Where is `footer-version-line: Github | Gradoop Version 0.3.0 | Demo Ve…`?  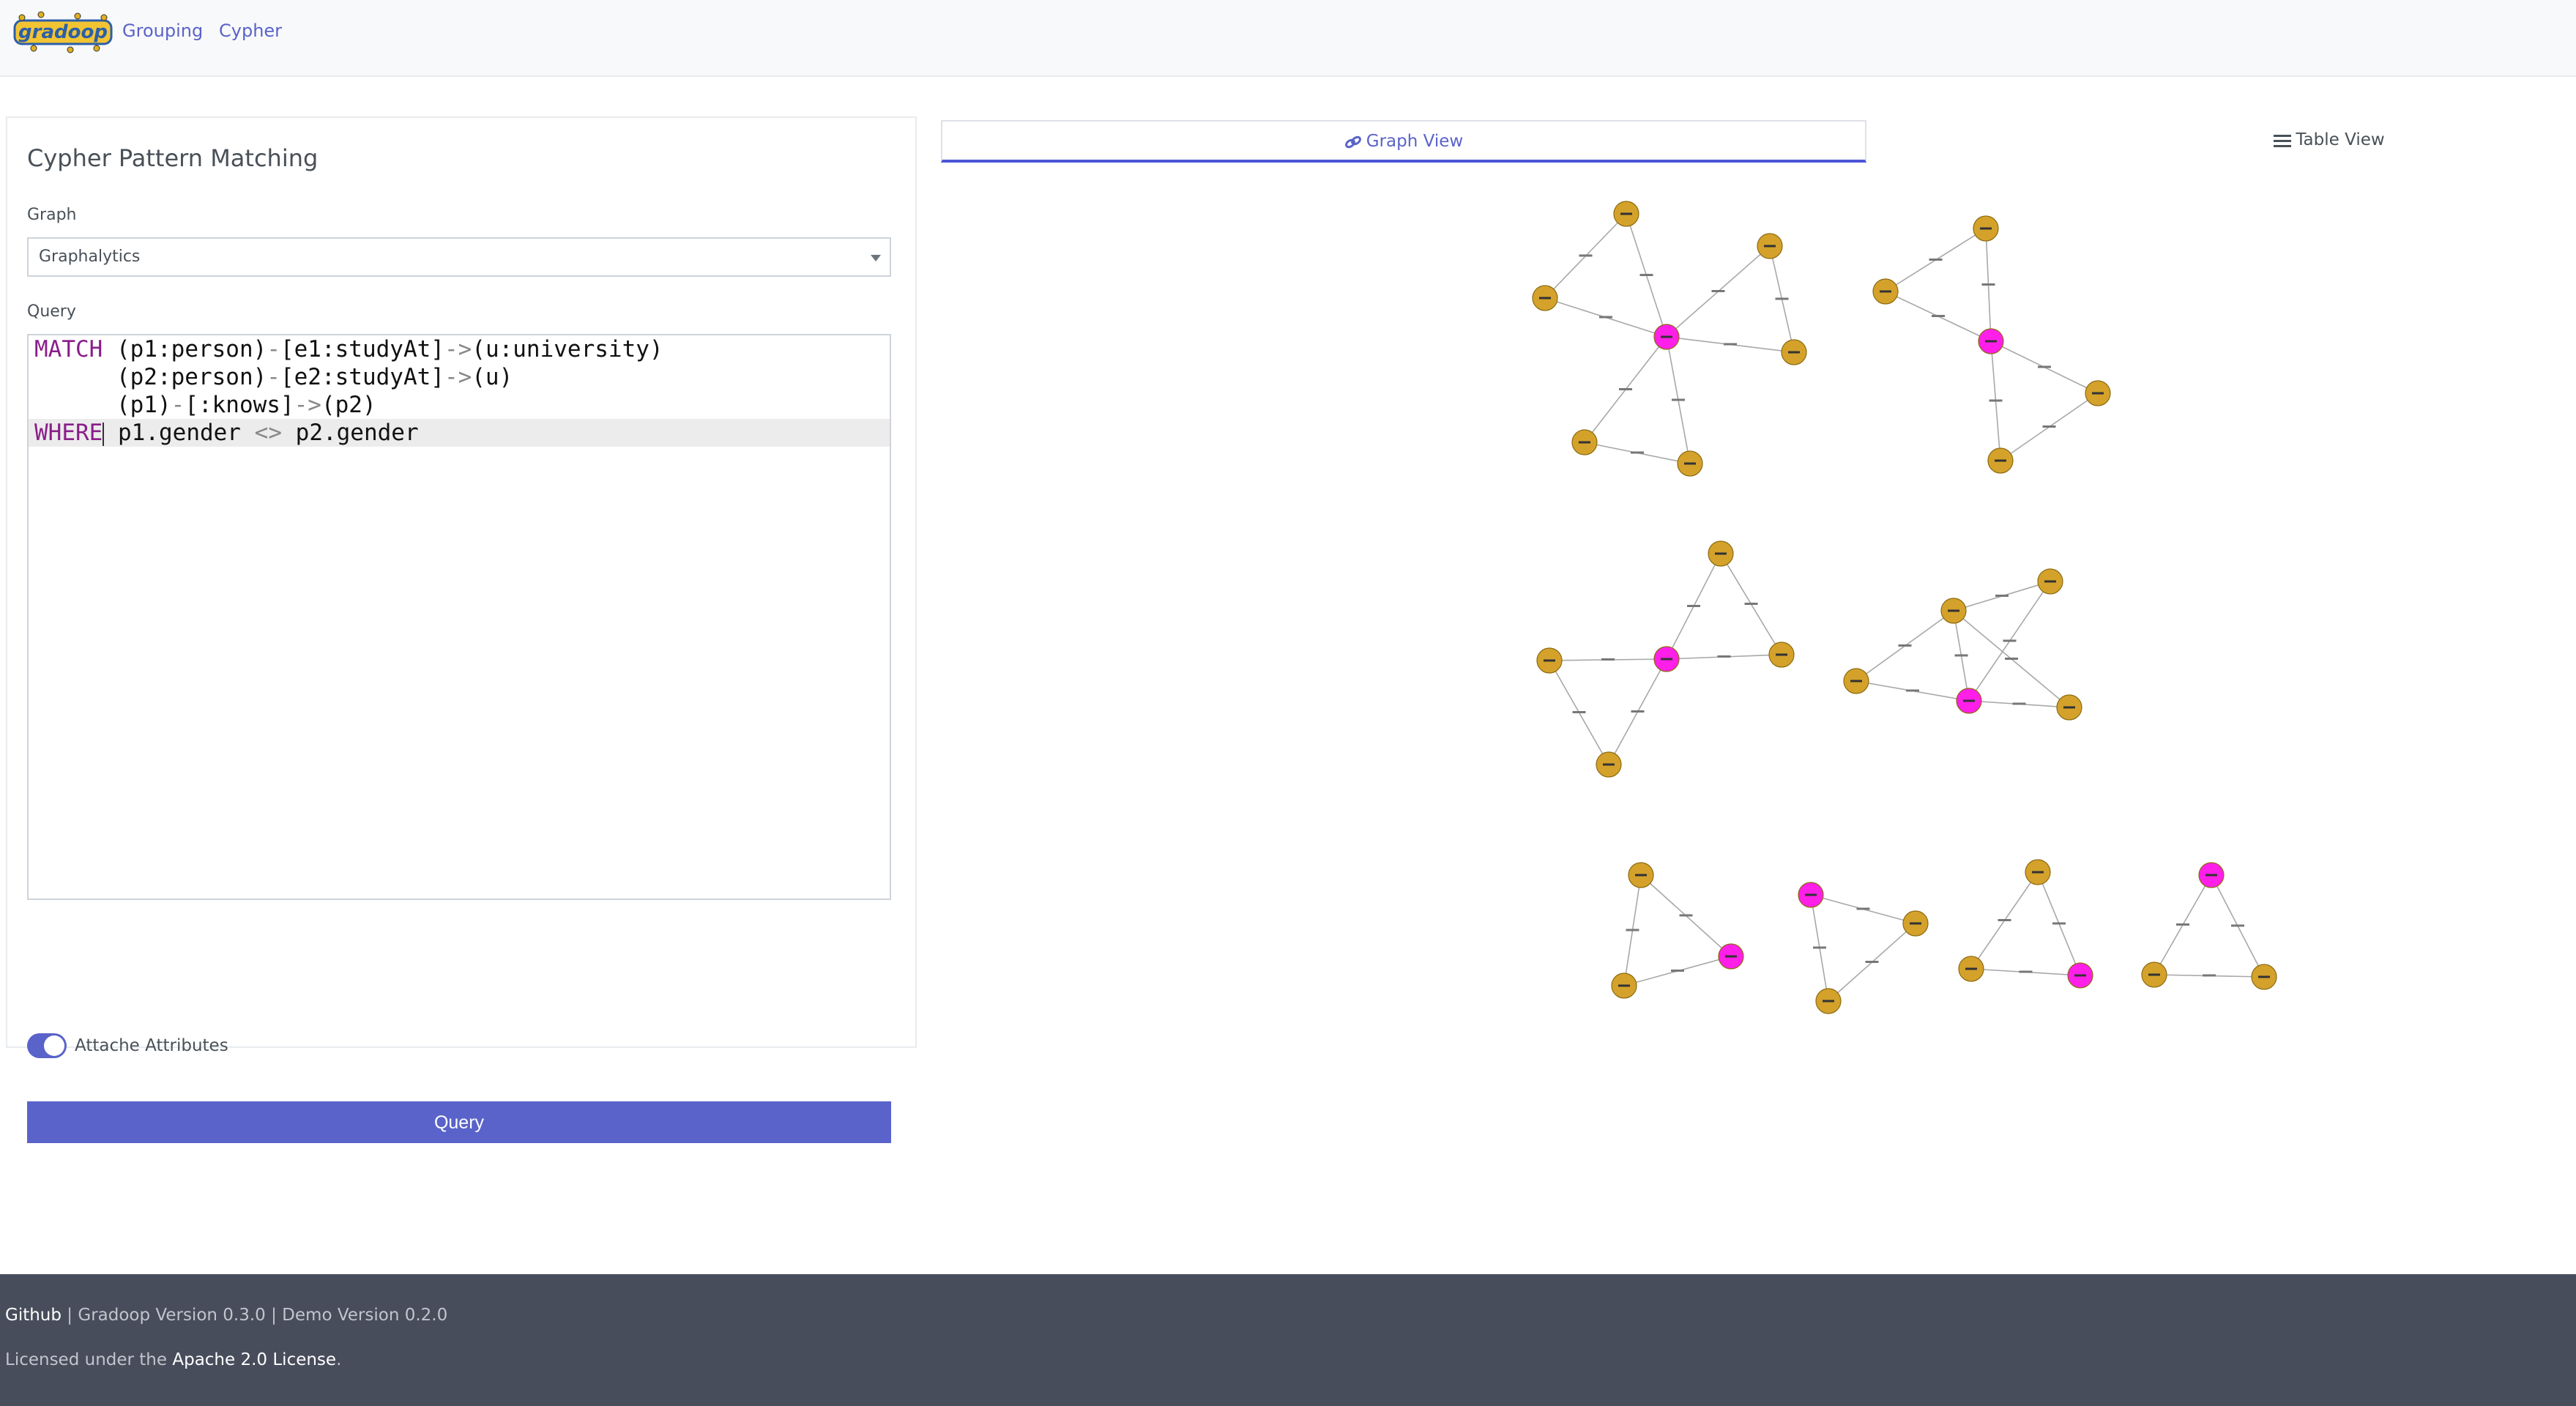 footer-version-line: Github | Gradoop Version 0.3.0 | Demo Ve… is located at coordinates (226, 1315).